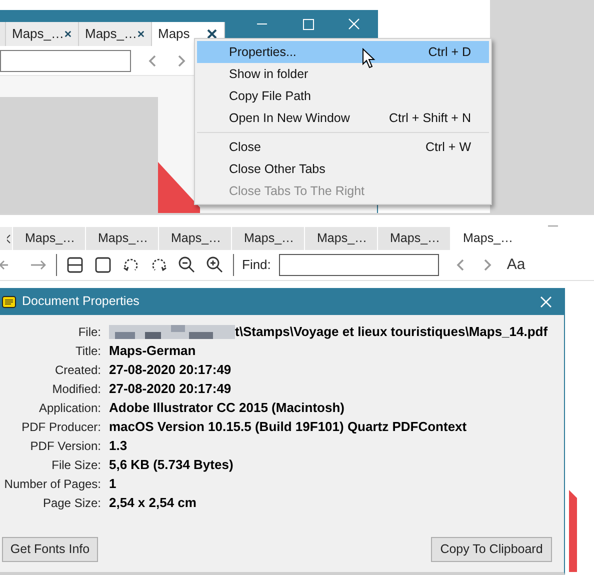 The image size is (594, 575). What do you see at coordinates (215, 265) in the screenshot?
I see `zoom-in-icon` at bounding box center [215, 265].